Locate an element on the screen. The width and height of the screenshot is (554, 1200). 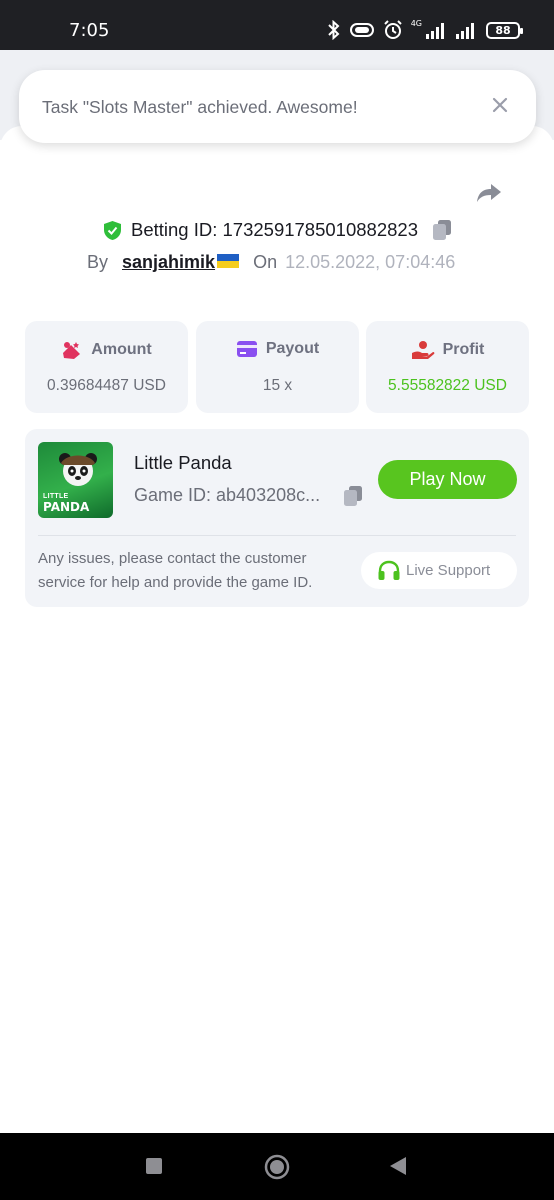
status-bar: 7:05 4G 88 is located at coordinates (277, 25).